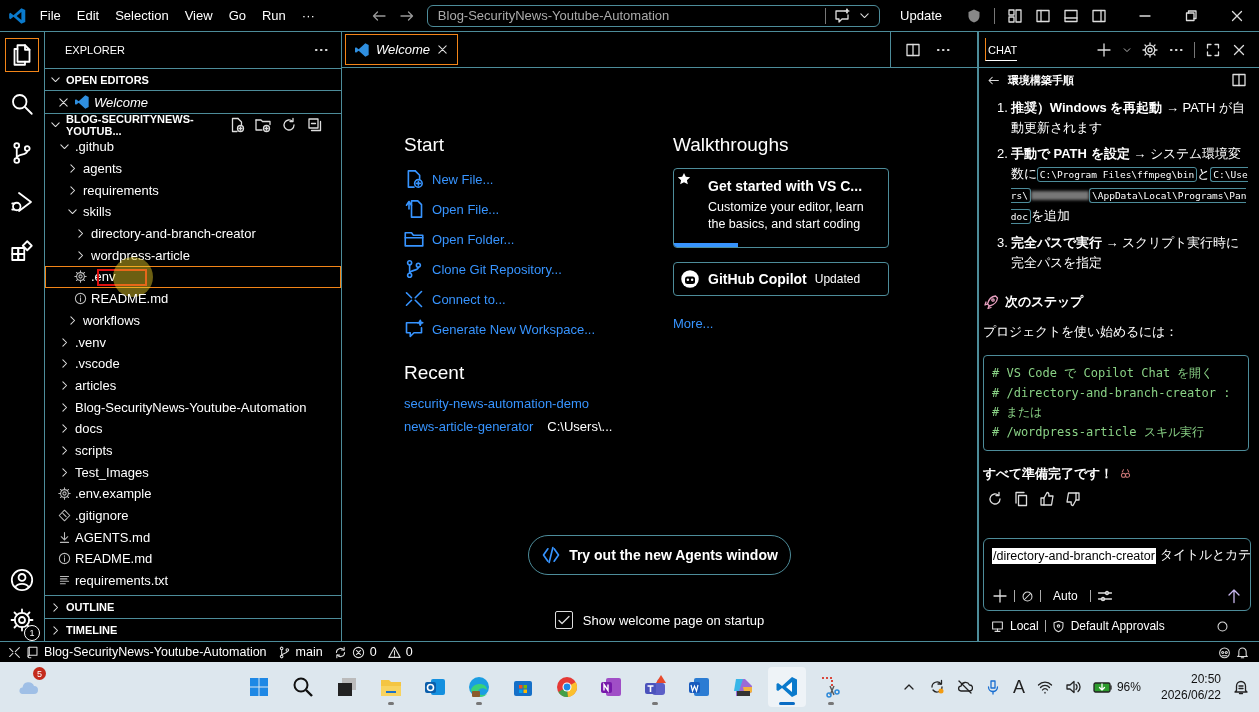 Image resolution: width=1259 pixels, height=712 pixels. I want to click on section-header: OUTLINE, so click(193, 606).